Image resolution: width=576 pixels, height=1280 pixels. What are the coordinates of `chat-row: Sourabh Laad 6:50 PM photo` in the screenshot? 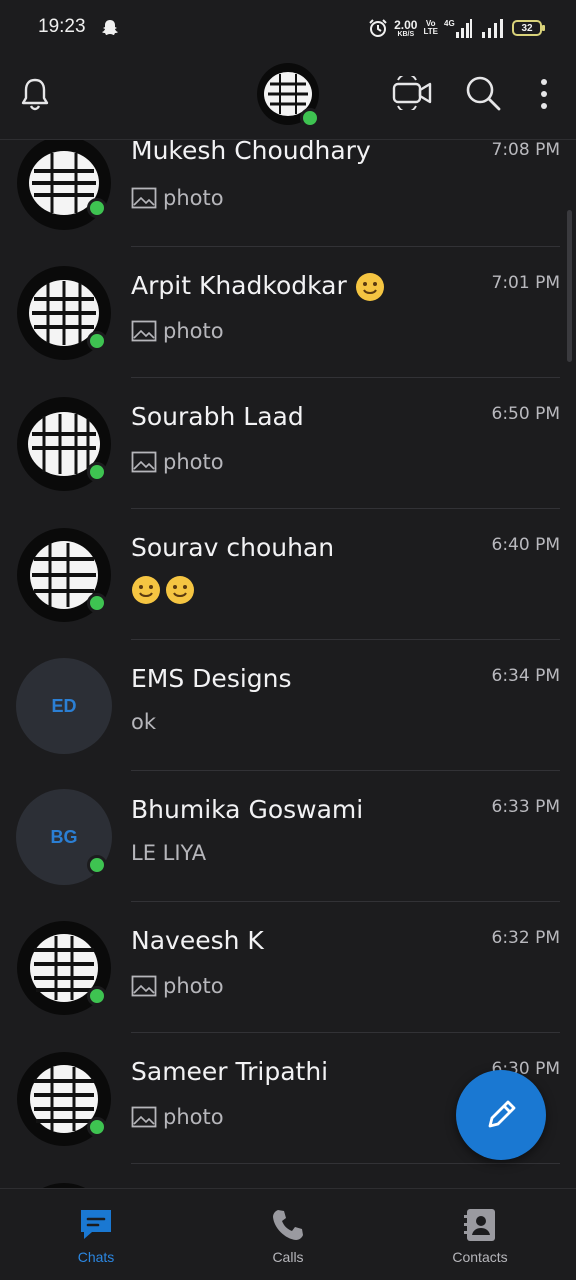 It's located at (288, 445).